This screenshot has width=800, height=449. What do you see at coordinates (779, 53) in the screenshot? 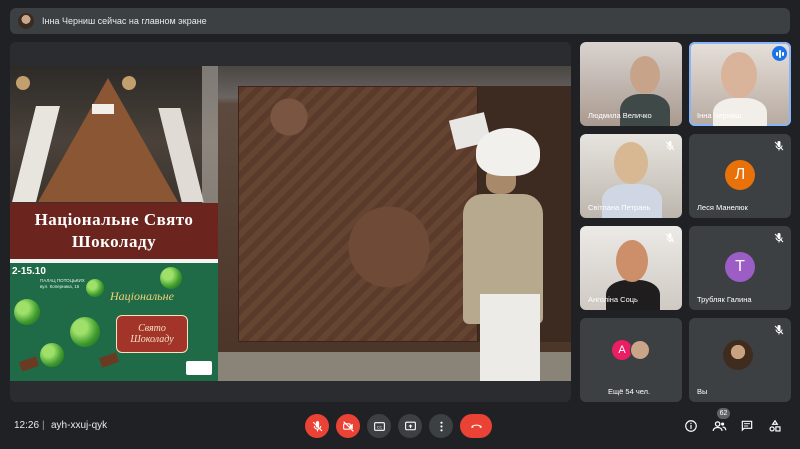
I see `speaking-indicator-icon` at bounding box center [779, 53].